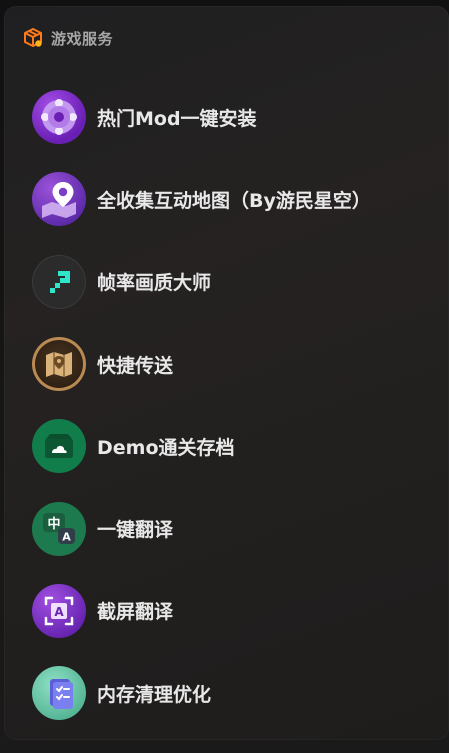  I want to click on service-label: 内存清理优化, so click(154, 694).